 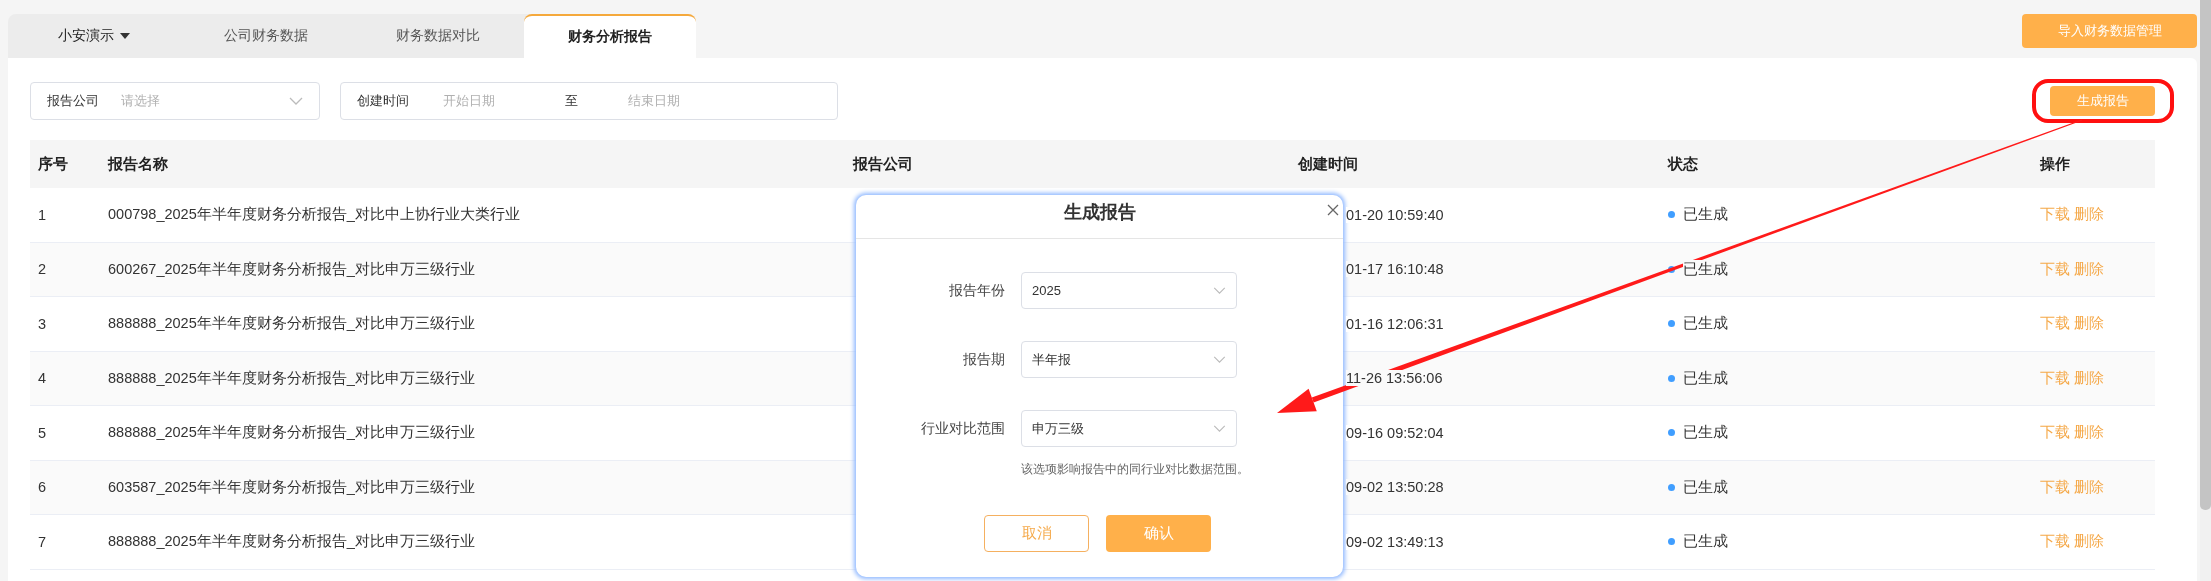 What do you see at coordinates (2109, 31) in the screenshot?
I see `import-button: 导入财务数据管理` at bounding box center [2109, 31].